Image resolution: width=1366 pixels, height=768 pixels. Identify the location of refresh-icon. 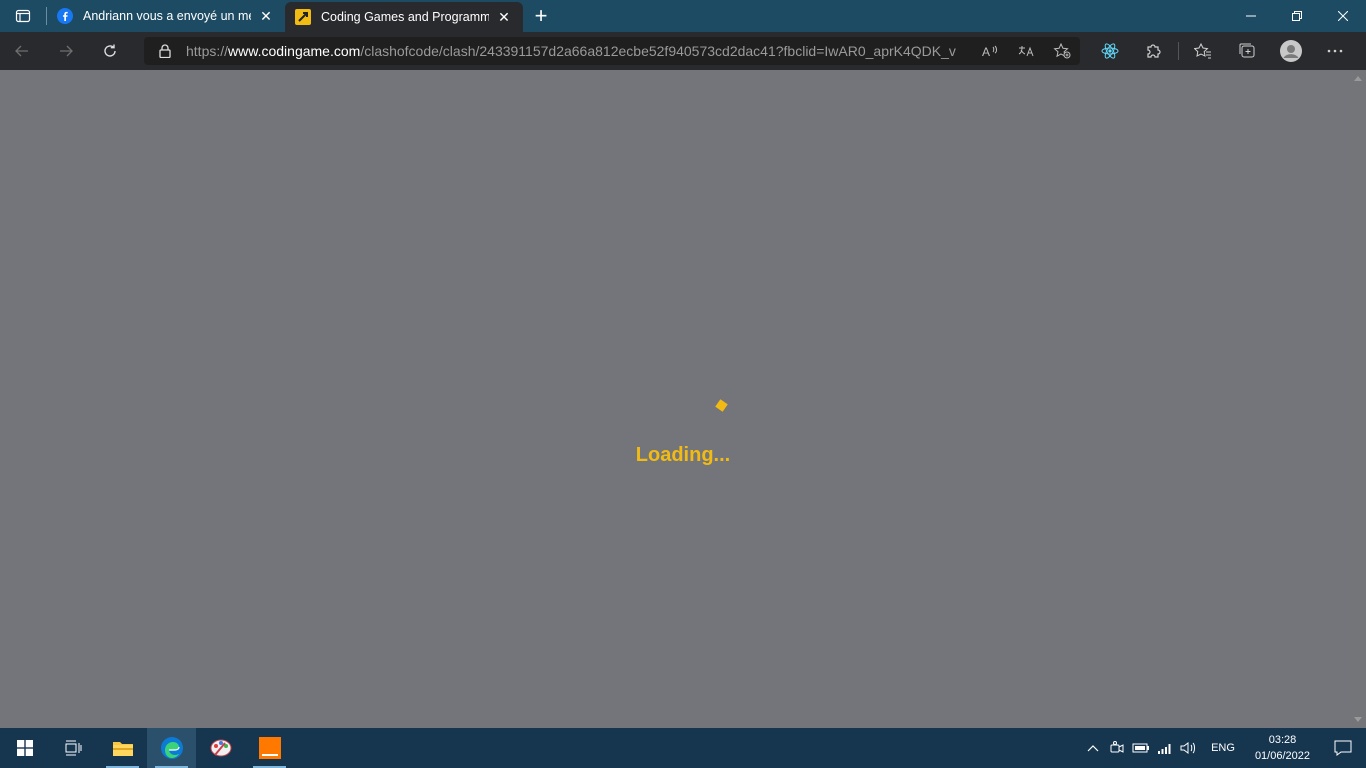
(110, 50).